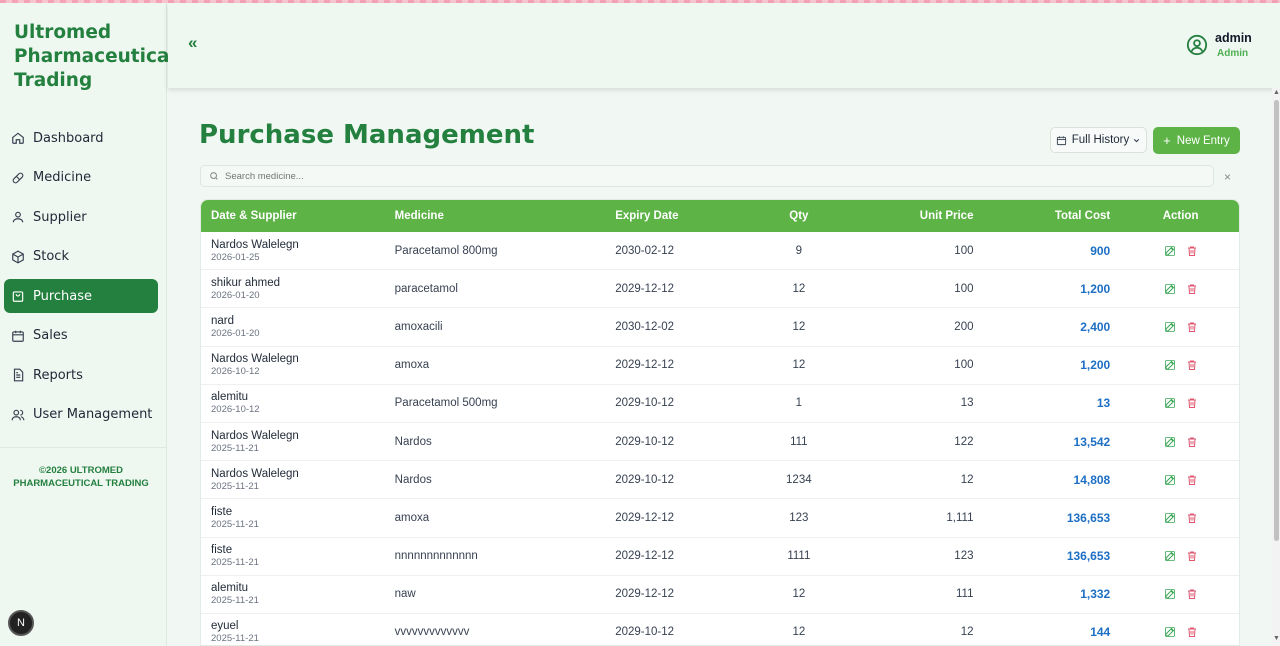  Describe the element at coordinates (436, 556) in the screenshot. I see `medicine-cell: nnnnnnnnnnnnn` at that location.